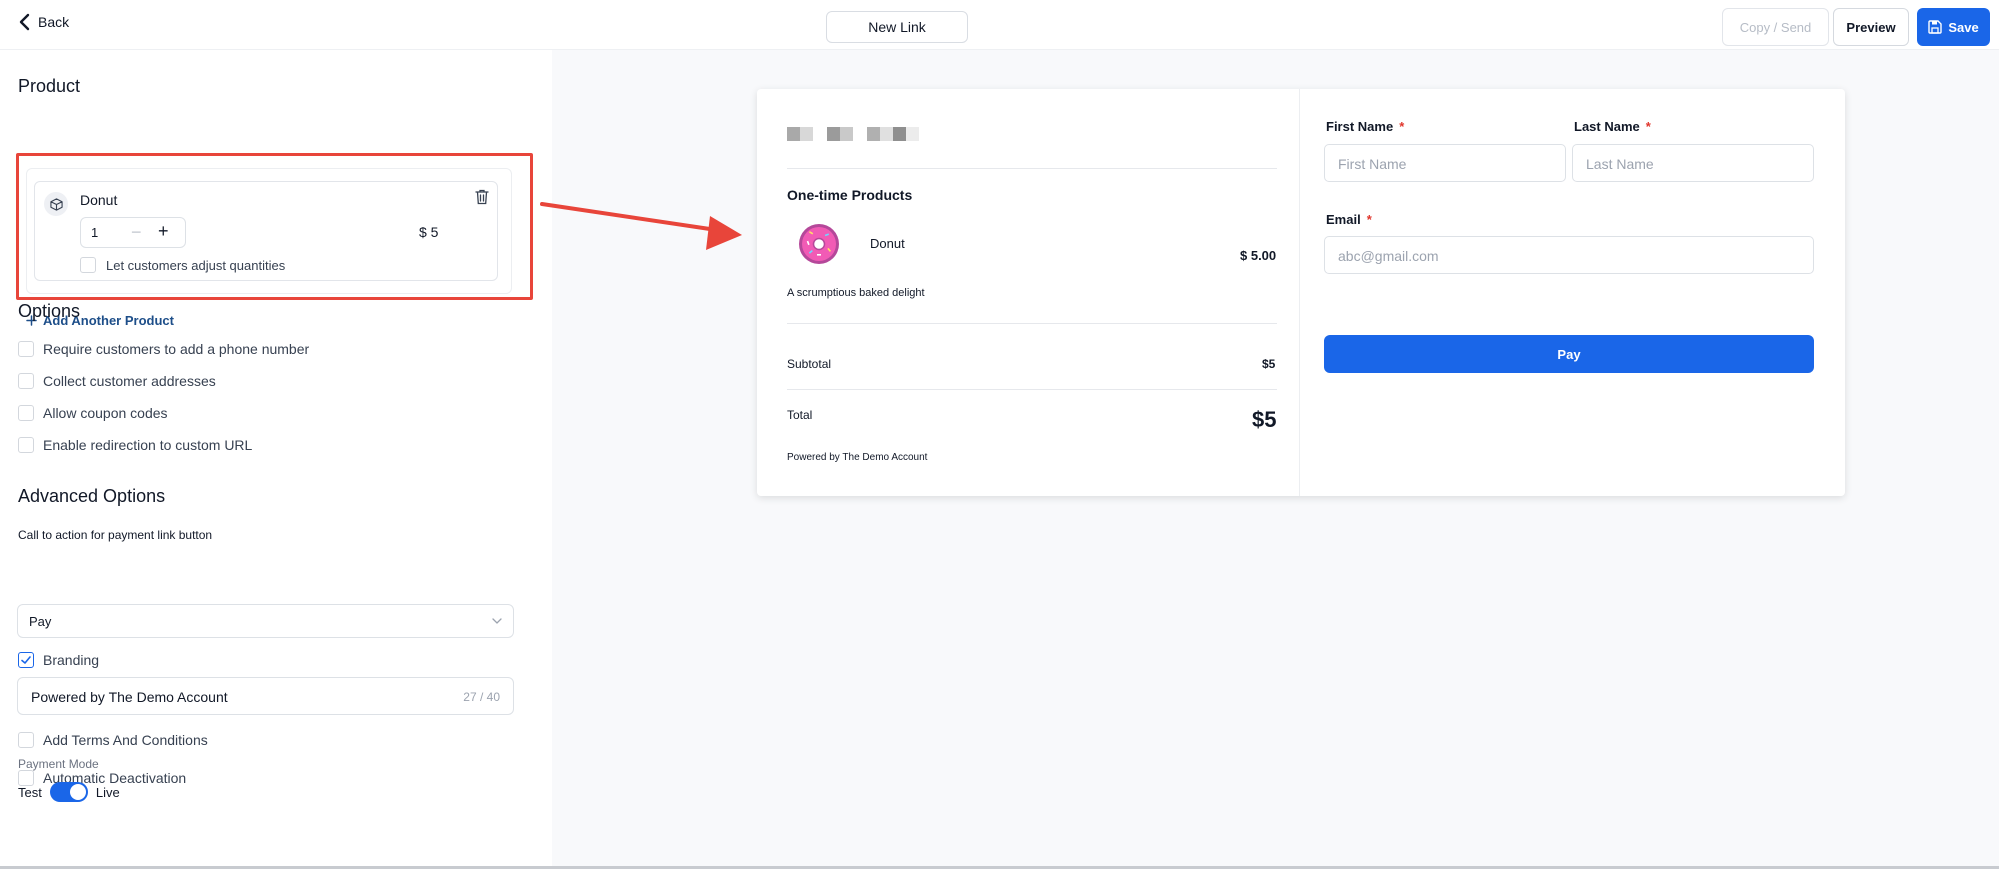 This screenshot has width=1999, height=869. Describe the element at coordinates (897, 27) in the screenshot. I see `link-title-button: New Link` at that location.